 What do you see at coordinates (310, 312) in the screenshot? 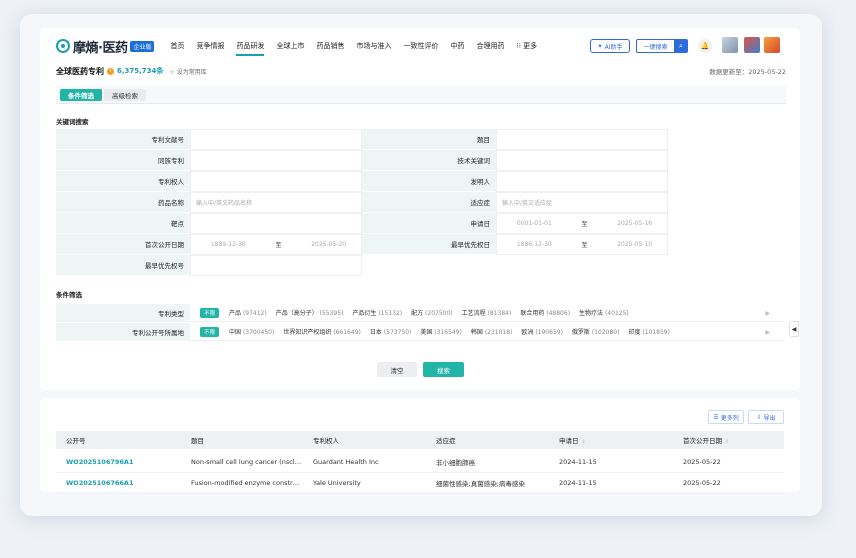
I see `condition-option: 产品（高分子） (55395)` at bounding box center [310, 312].